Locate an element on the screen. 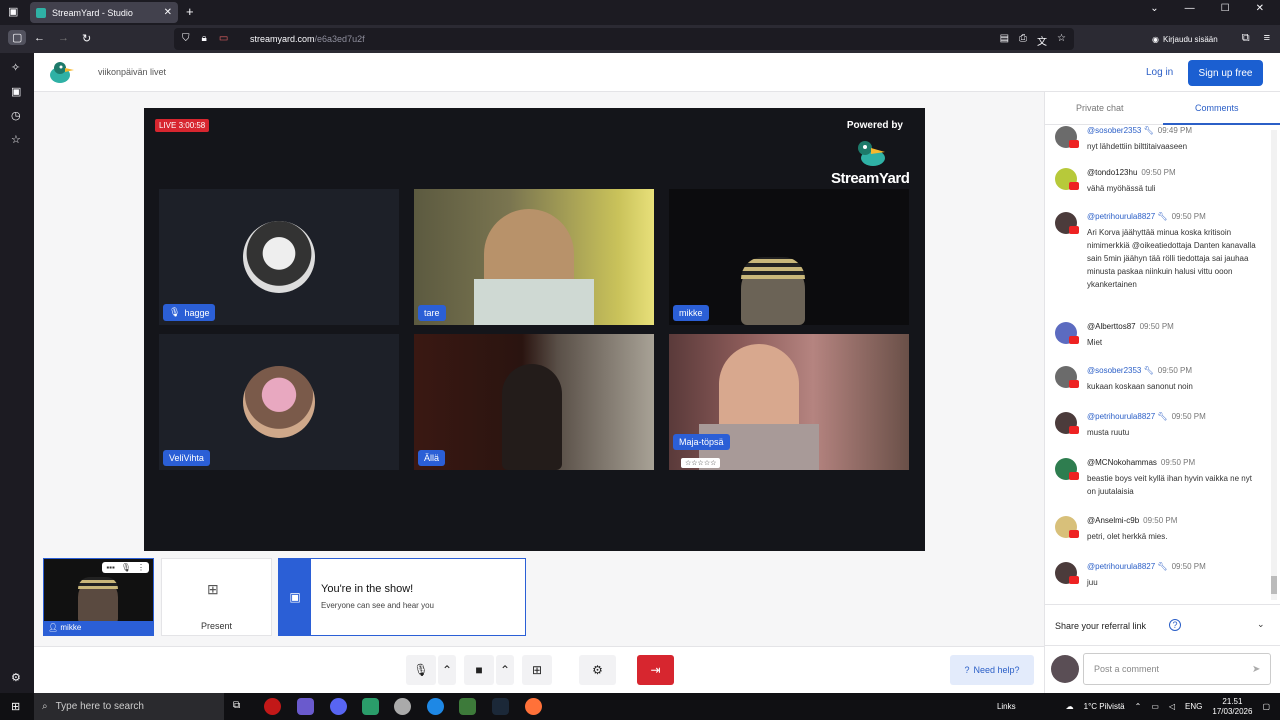 Image resolution: width=1280 pixels, height=720 pixels. signup-button: Sign up free is located at coordinates (1225, 73).